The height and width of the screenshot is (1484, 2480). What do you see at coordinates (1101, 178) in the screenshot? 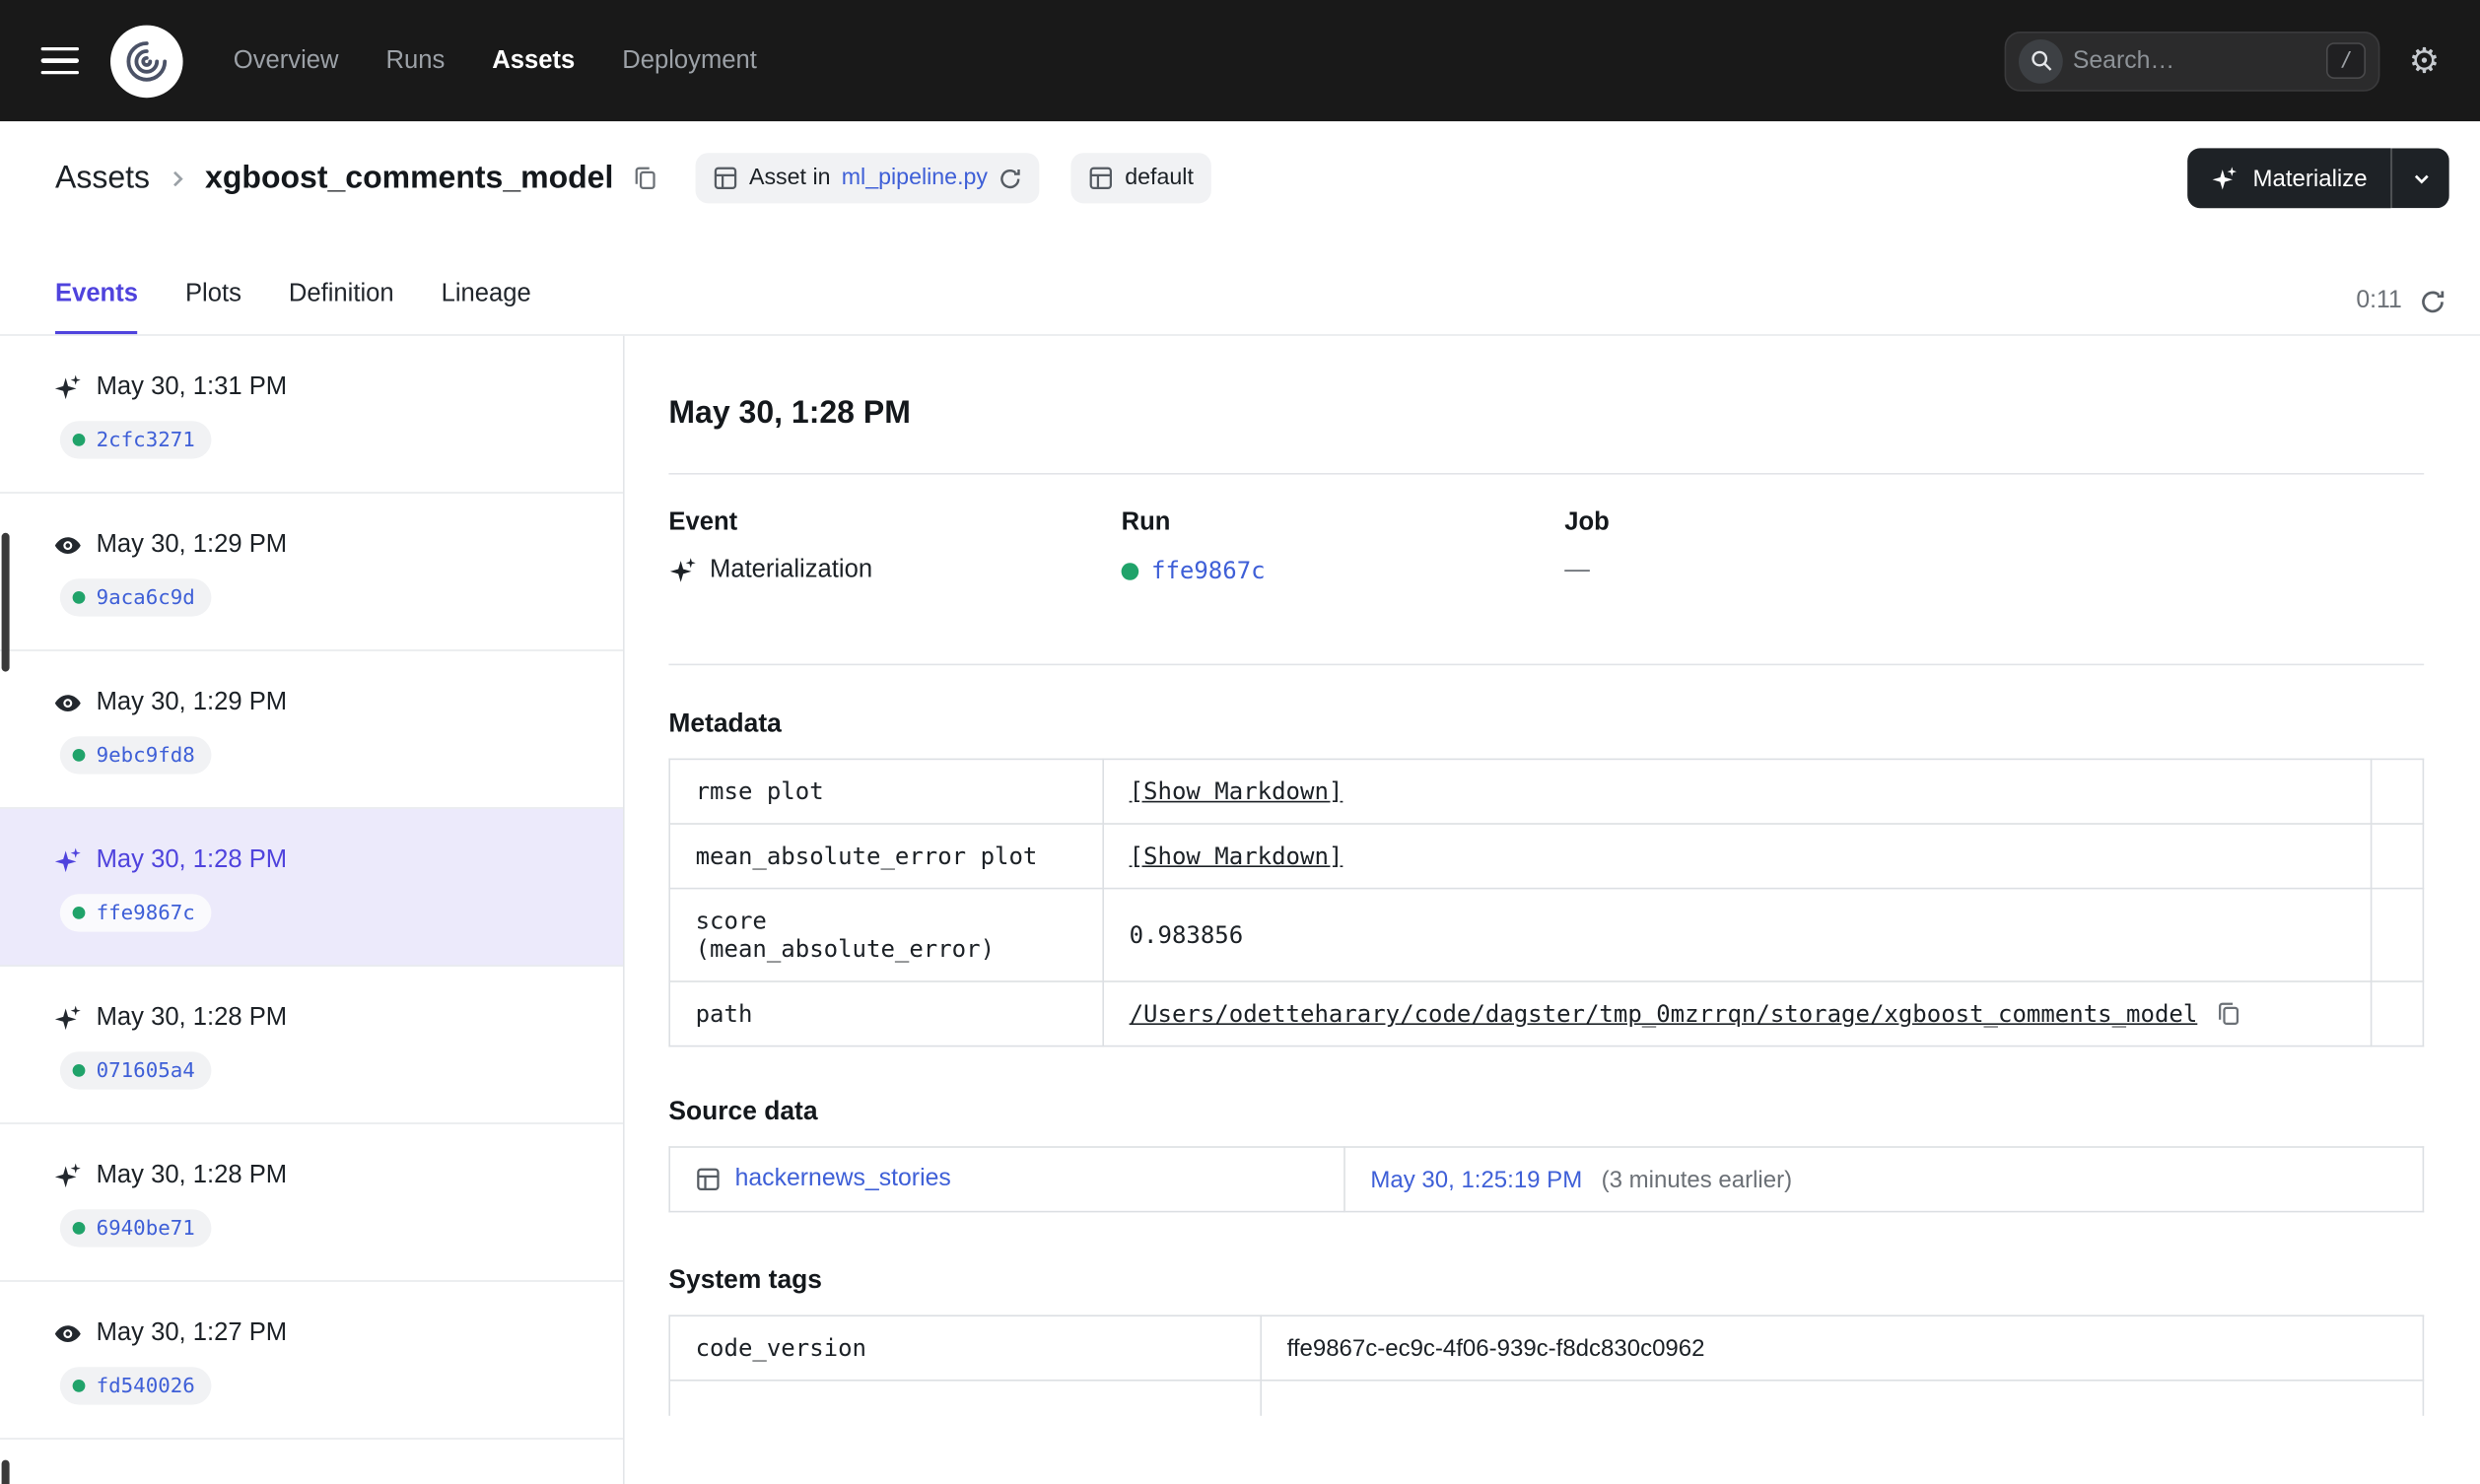
I see `group-grid-icon` at bounding box center [1101, 178].